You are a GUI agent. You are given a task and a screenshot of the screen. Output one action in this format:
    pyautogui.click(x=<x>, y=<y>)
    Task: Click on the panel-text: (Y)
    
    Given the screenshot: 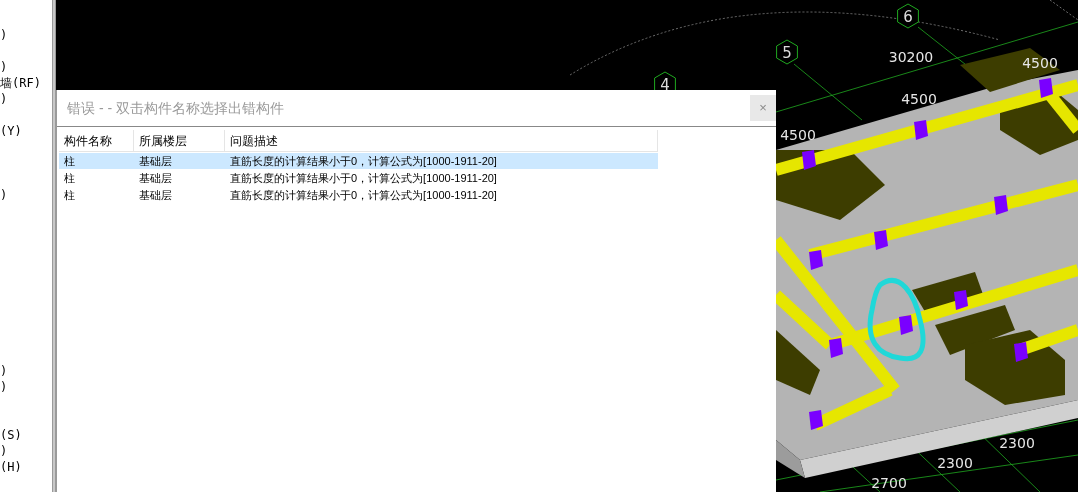 What is the action you would take?
    pyautogui.click(x=11, y=131)
    